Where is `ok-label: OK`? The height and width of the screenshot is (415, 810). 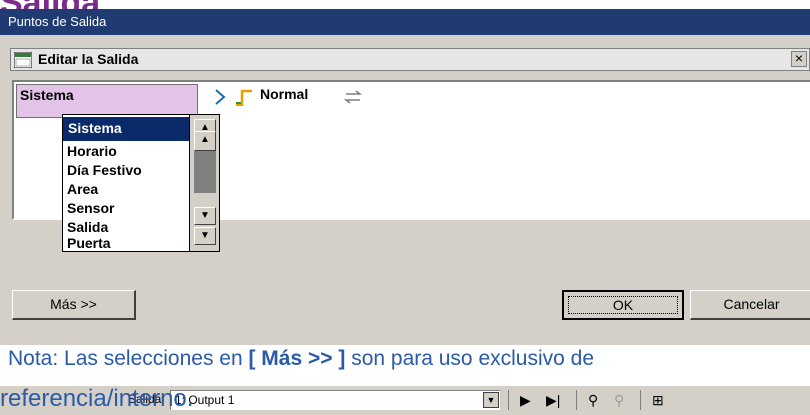 ok-label: OK is located at coordinates (623, 305).